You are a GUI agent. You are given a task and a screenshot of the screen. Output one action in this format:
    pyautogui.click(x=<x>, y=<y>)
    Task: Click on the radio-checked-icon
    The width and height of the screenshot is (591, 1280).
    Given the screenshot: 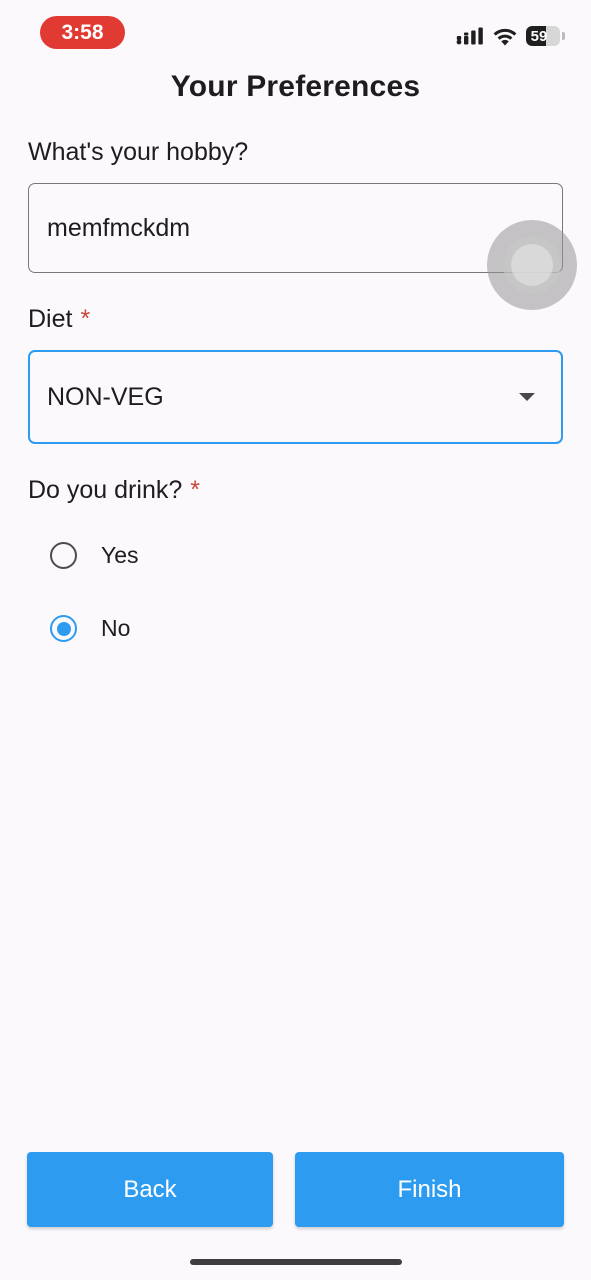 What is the action you would take?
    pyautogui.click(x=63, y=628)
    